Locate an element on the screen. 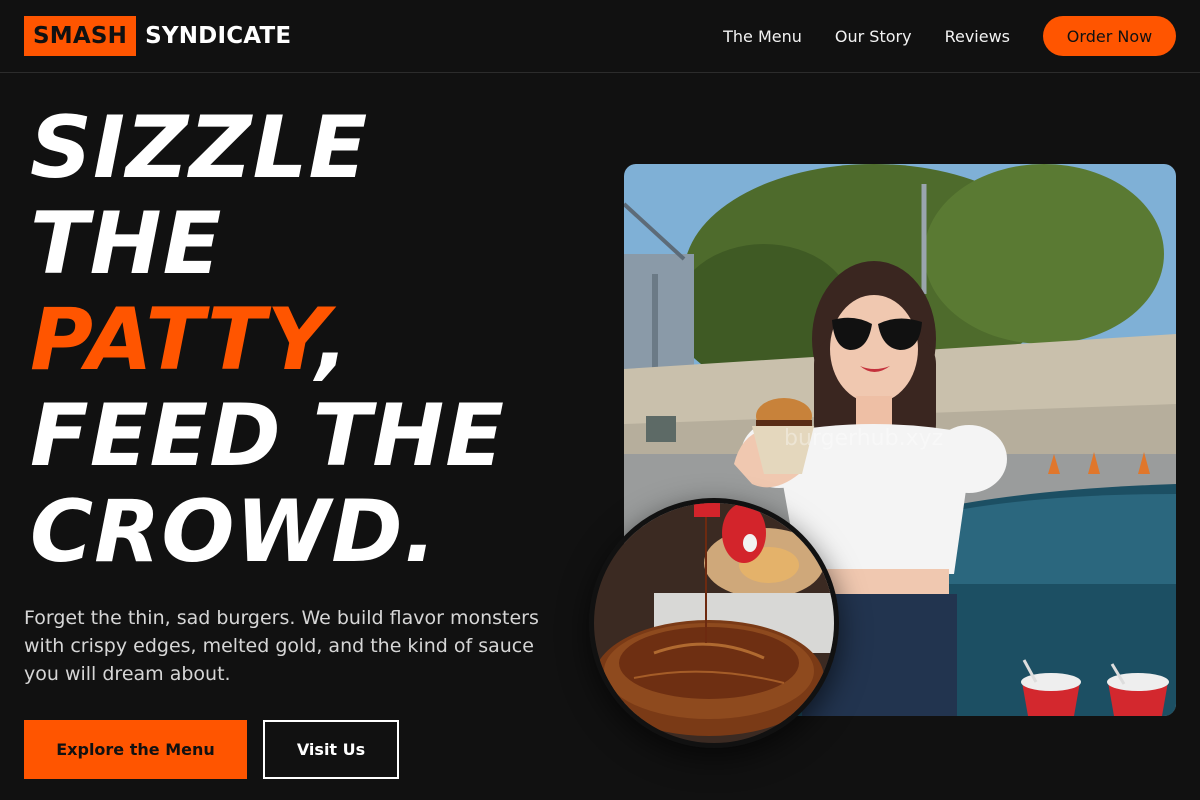 This screenshot has height=800, width=1200. brand-mark: SMASH is located at coordinates (80, 36).